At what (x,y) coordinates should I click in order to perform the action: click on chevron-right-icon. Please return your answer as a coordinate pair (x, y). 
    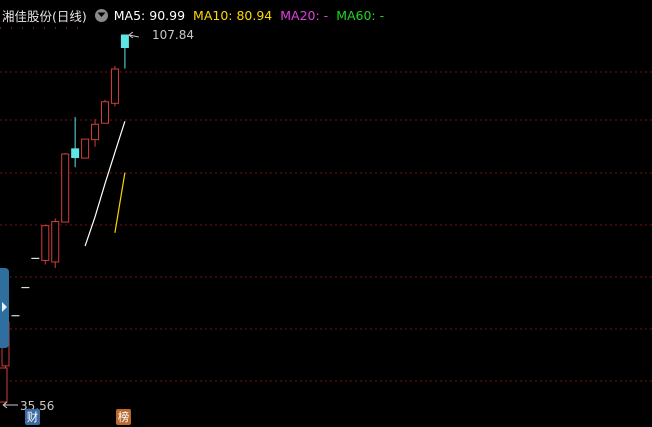
    Looking at the image, I should click on (4, 307).